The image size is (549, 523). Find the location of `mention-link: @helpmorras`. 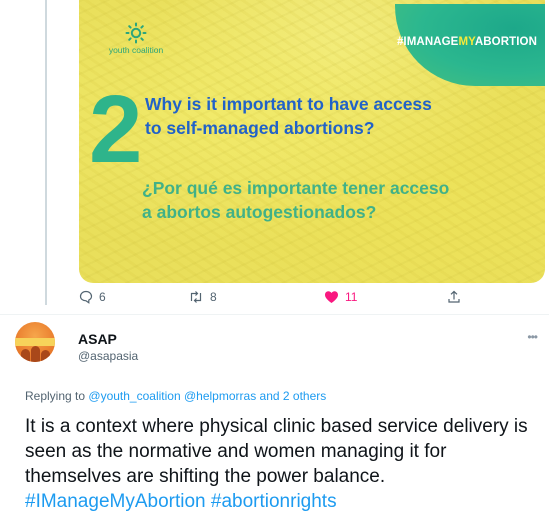

mention-link: @helpmorras is located at coordinates (220, 396).